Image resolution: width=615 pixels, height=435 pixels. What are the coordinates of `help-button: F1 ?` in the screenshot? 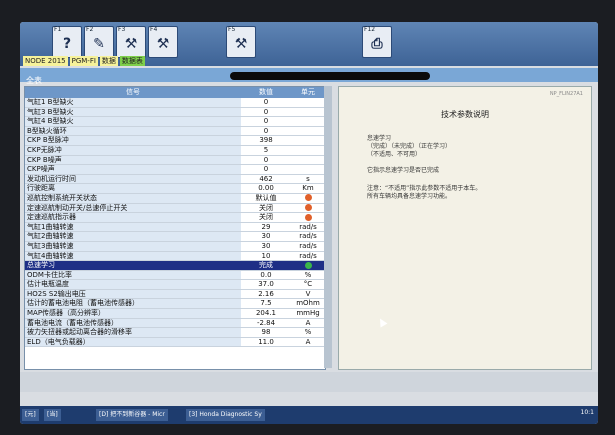 It's located at (67, 42).